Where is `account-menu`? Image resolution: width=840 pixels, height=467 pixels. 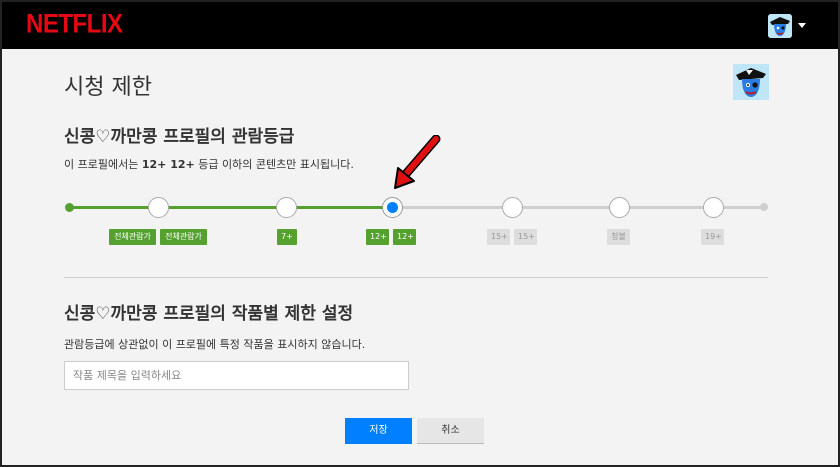
account-menu is located at coordinates (788, 26).